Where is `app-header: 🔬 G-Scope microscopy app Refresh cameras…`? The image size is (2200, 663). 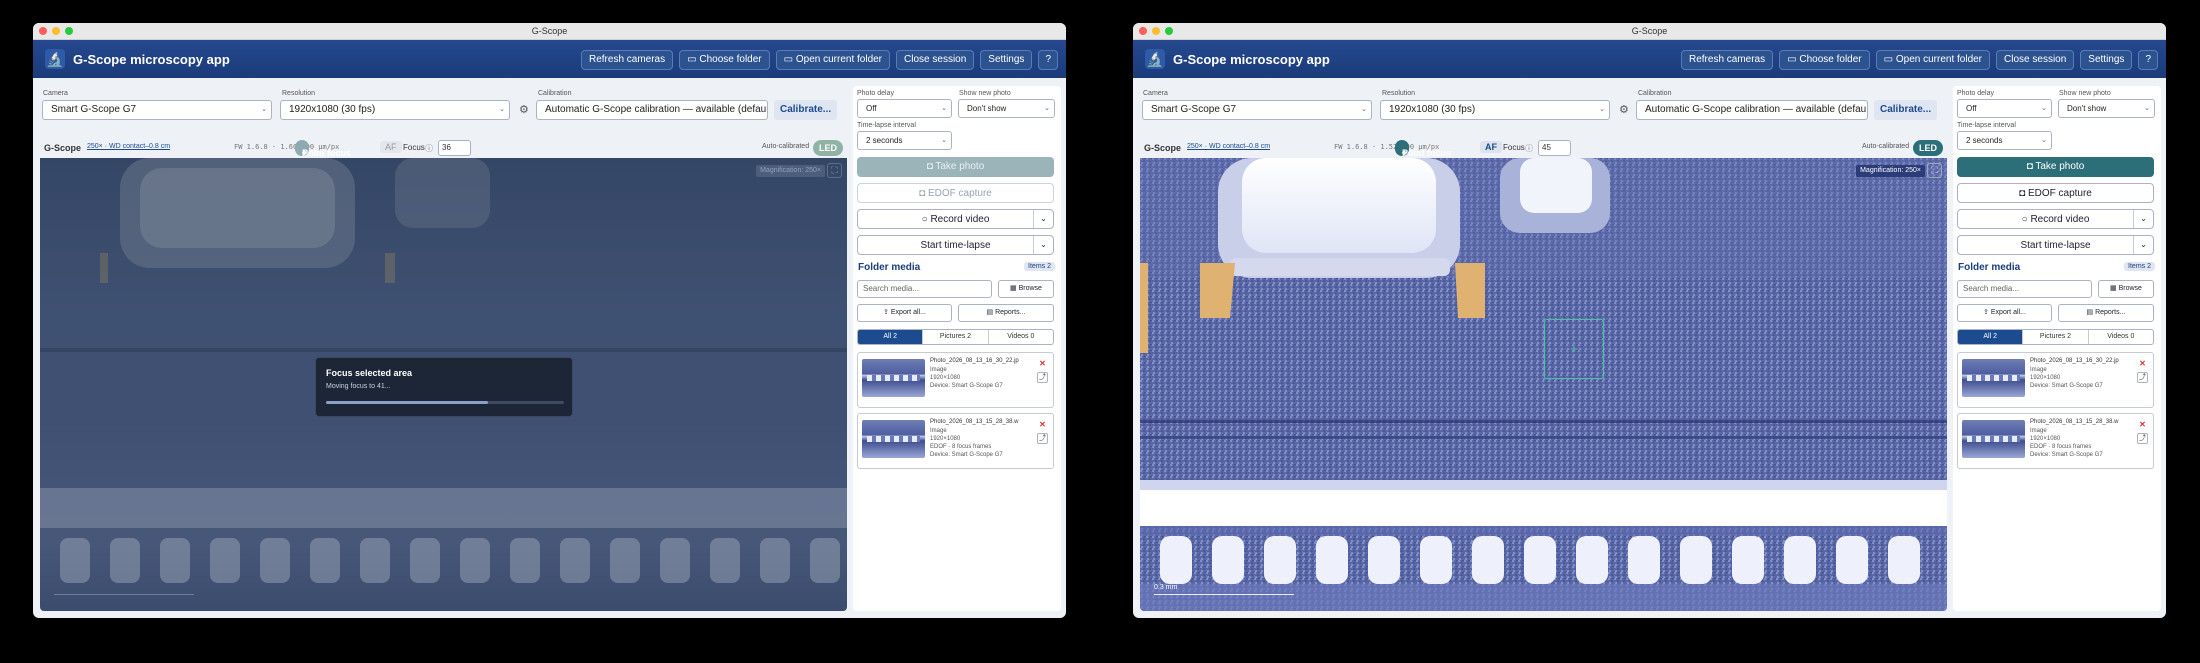 app-header: 🔬 G-Scope microscopy app Refresh cameras… is located at coordinates (549, 59).